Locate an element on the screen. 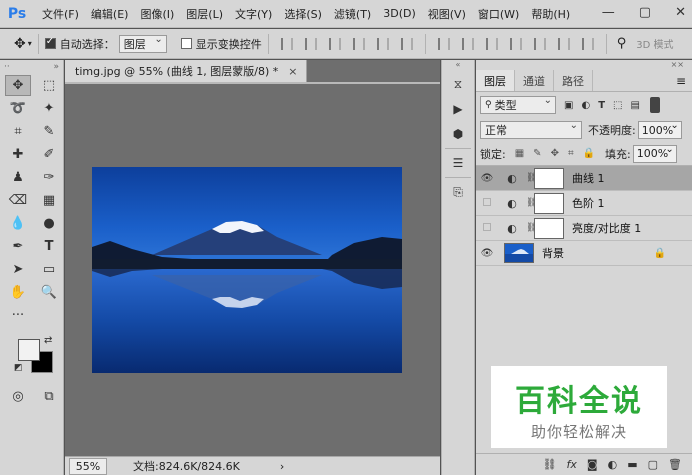 The image size is (692, 475). history-brush-tool-icon: ✑ is located at coordinates (49, 177).